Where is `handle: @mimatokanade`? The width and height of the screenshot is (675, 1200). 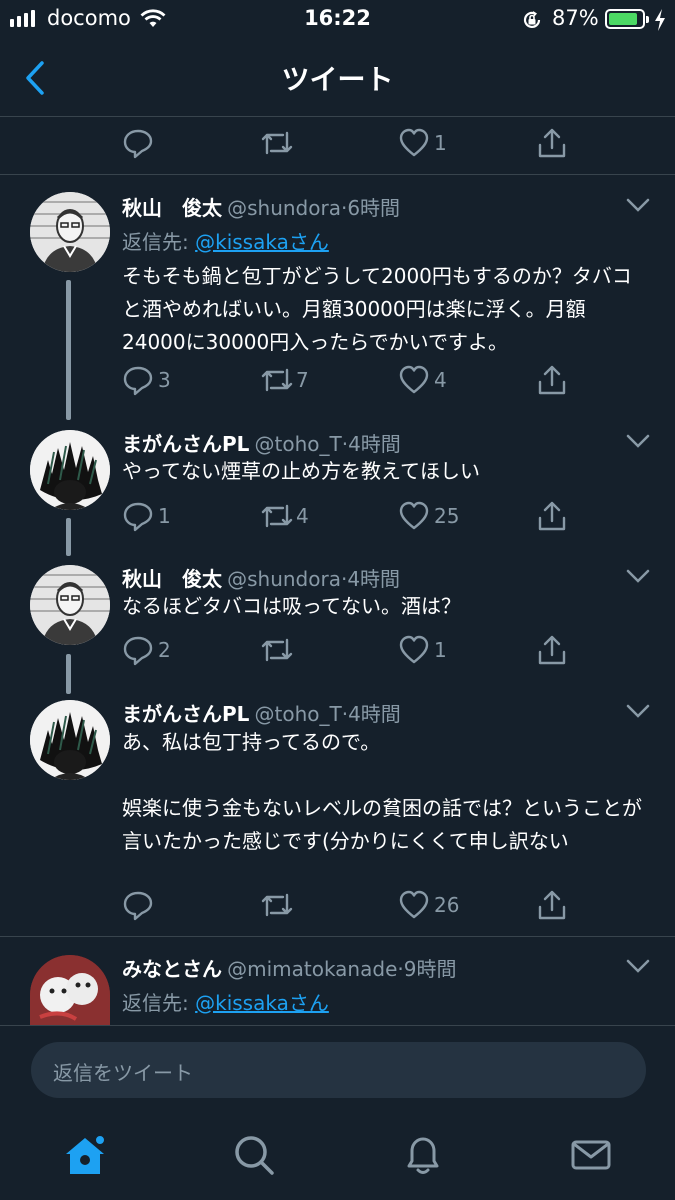
handle: @mimatokanade is located at coordinates (312, 969).